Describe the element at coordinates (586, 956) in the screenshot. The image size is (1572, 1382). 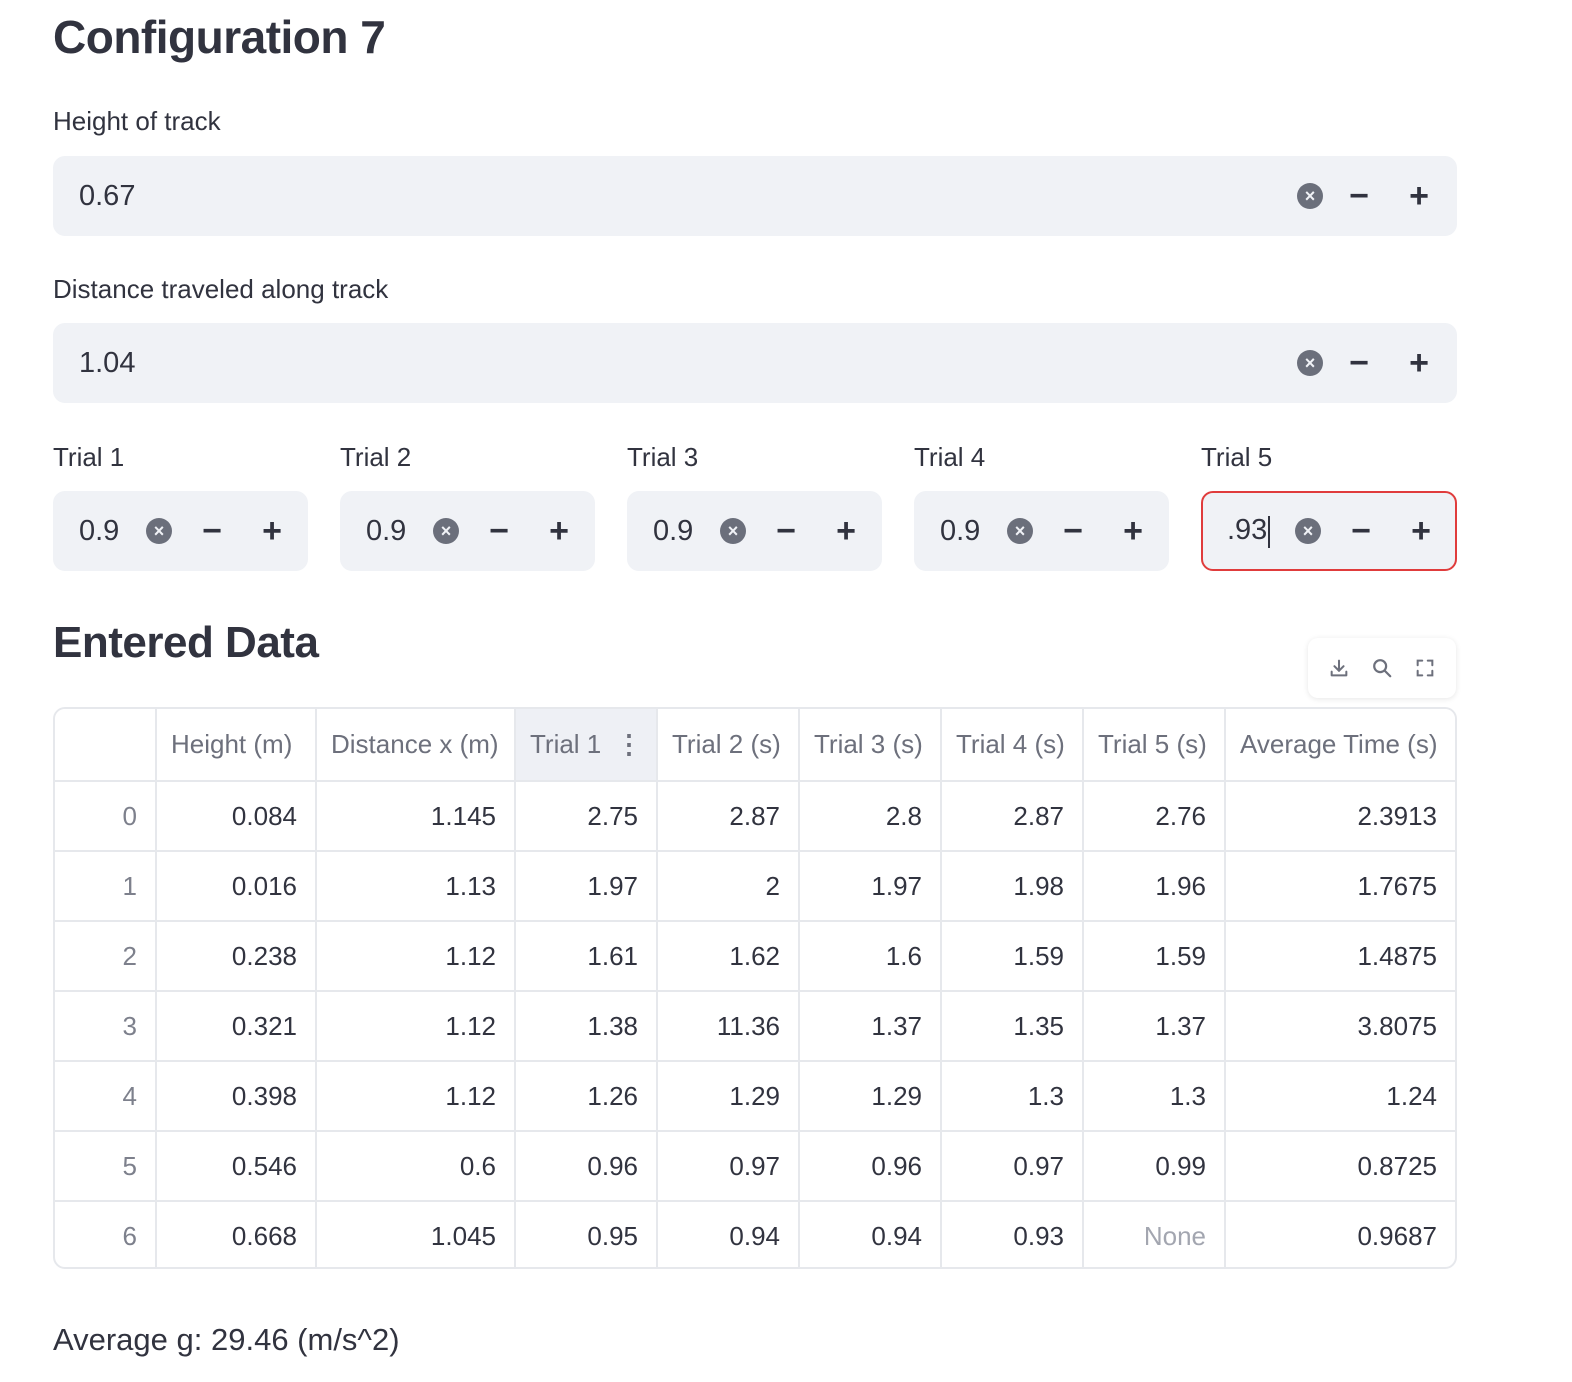
I see `table-cell: 1.61` at that location.